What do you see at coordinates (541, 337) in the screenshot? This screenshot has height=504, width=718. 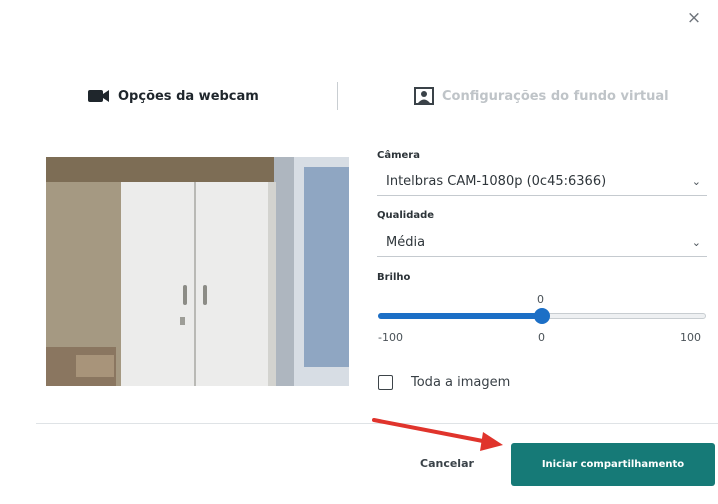 I see `brightness-mid: 0` at bounding box center [541, 337].